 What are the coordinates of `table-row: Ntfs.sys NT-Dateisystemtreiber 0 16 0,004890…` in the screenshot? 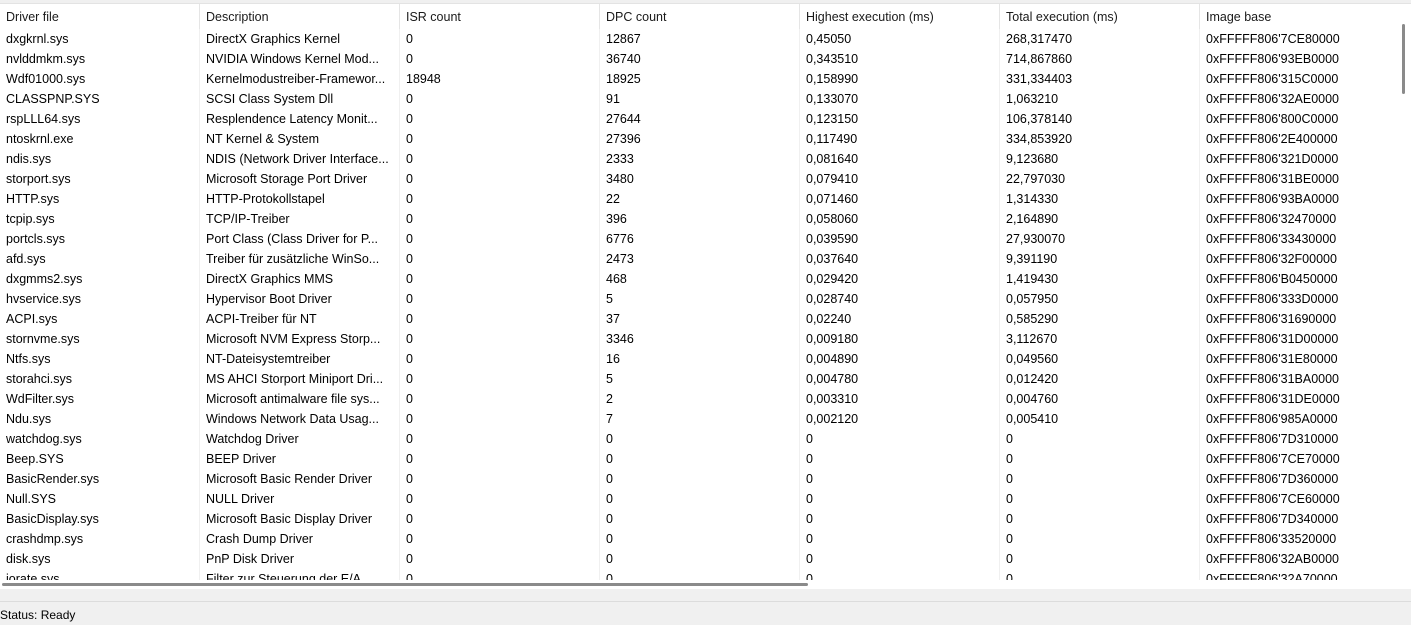 It's located at (698, 359).